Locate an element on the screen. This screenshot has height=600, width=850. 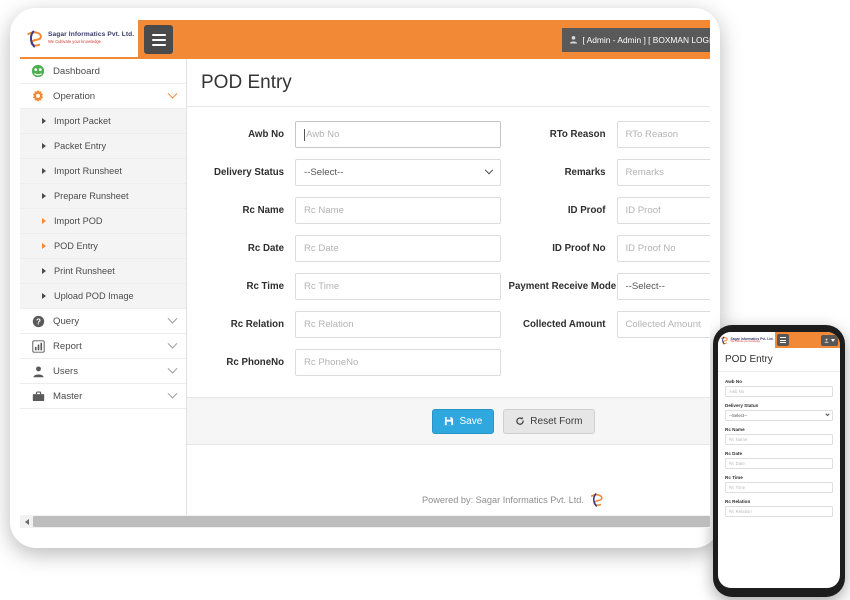
save-button-label: Save is located at coordinates (471, 421).